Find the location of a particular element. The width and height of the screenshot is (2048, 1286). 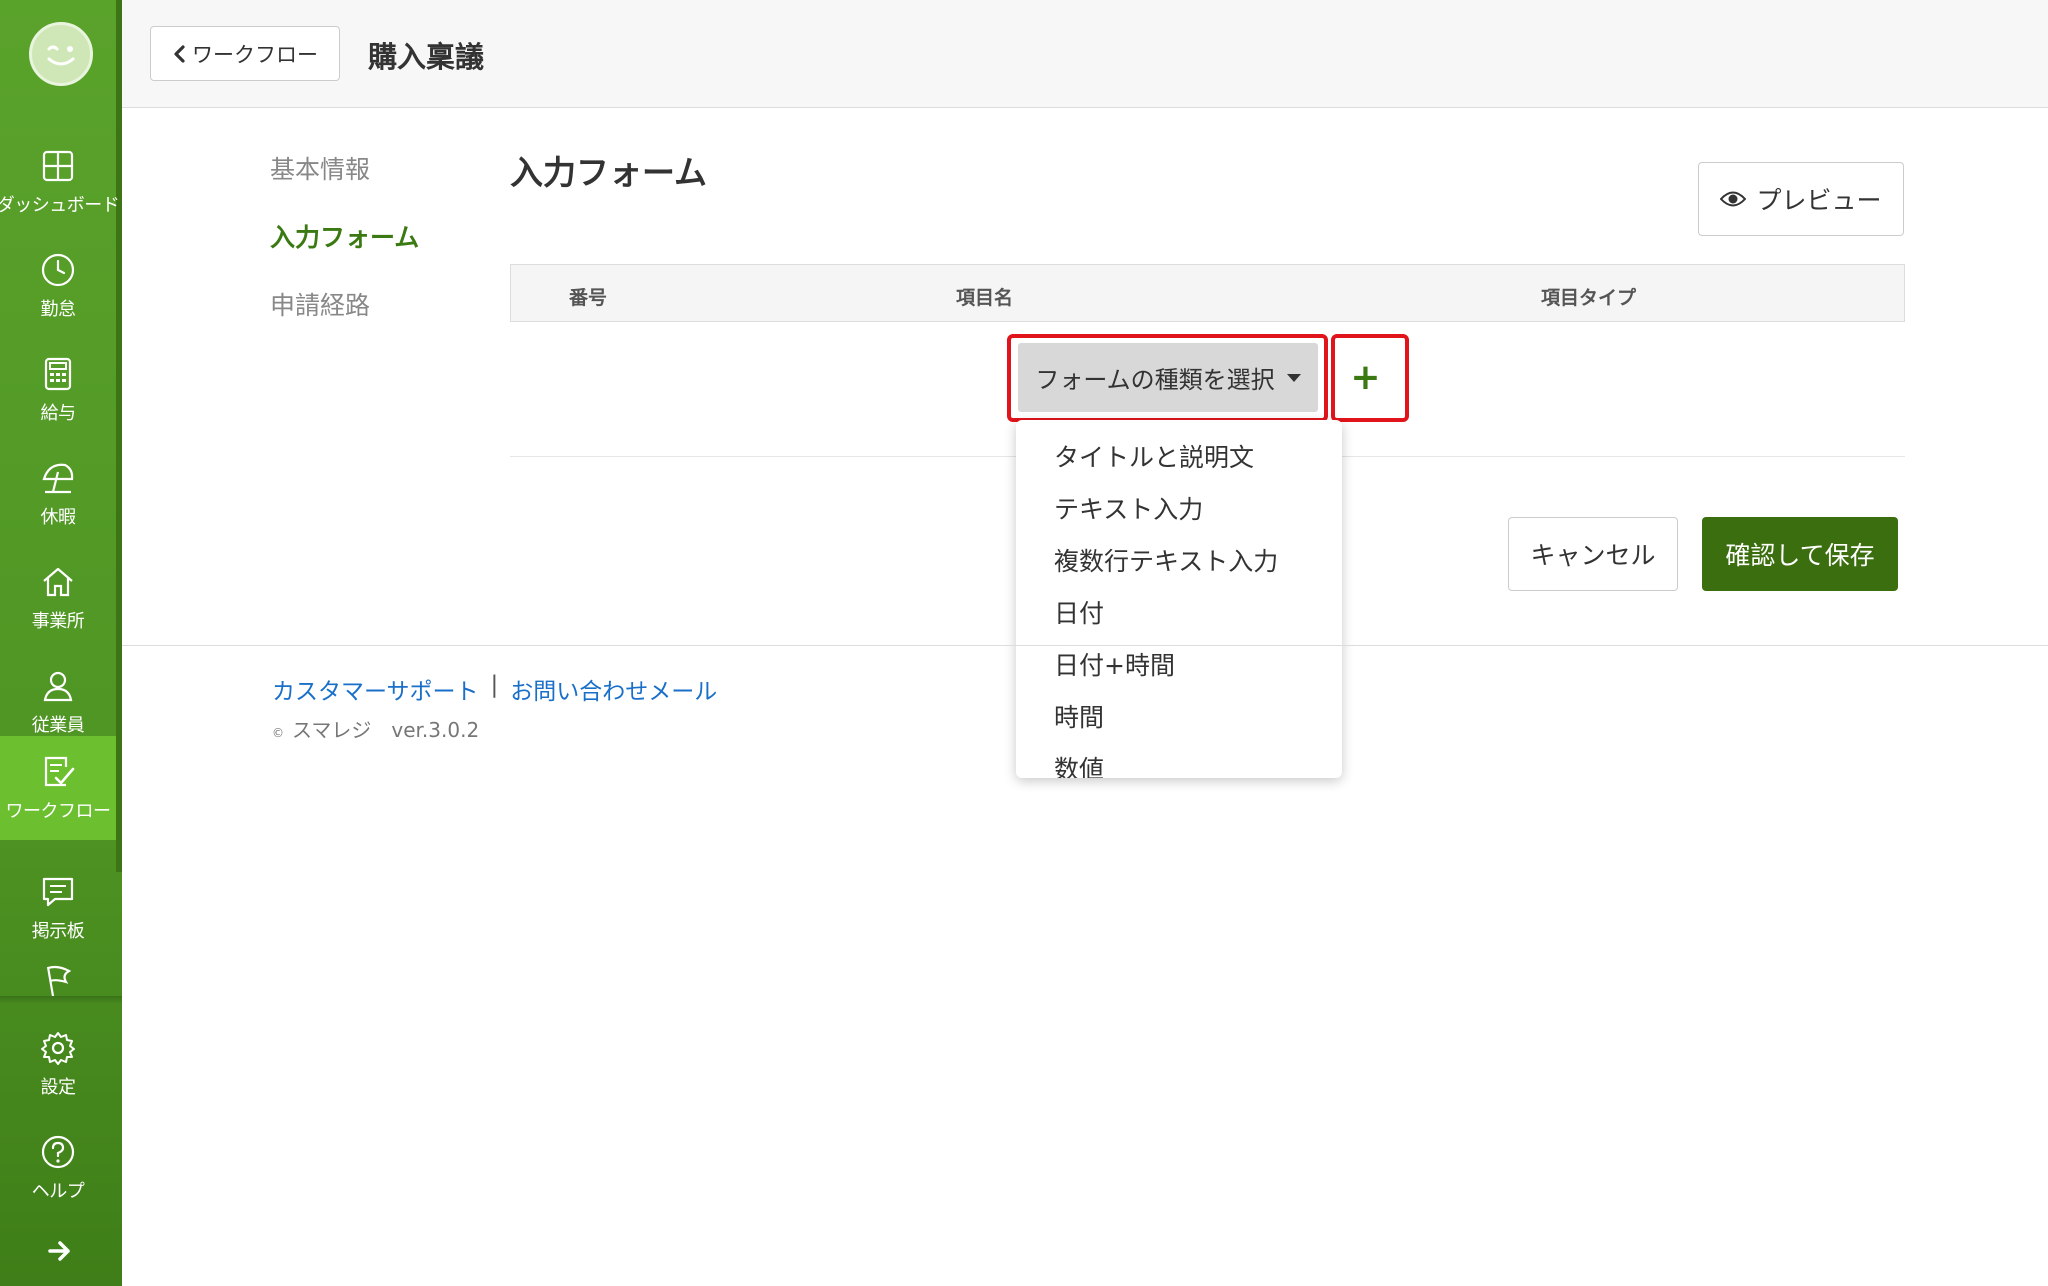

copyright: © スマレジ ver.3.0.2 is located at coordinates (375, 728).